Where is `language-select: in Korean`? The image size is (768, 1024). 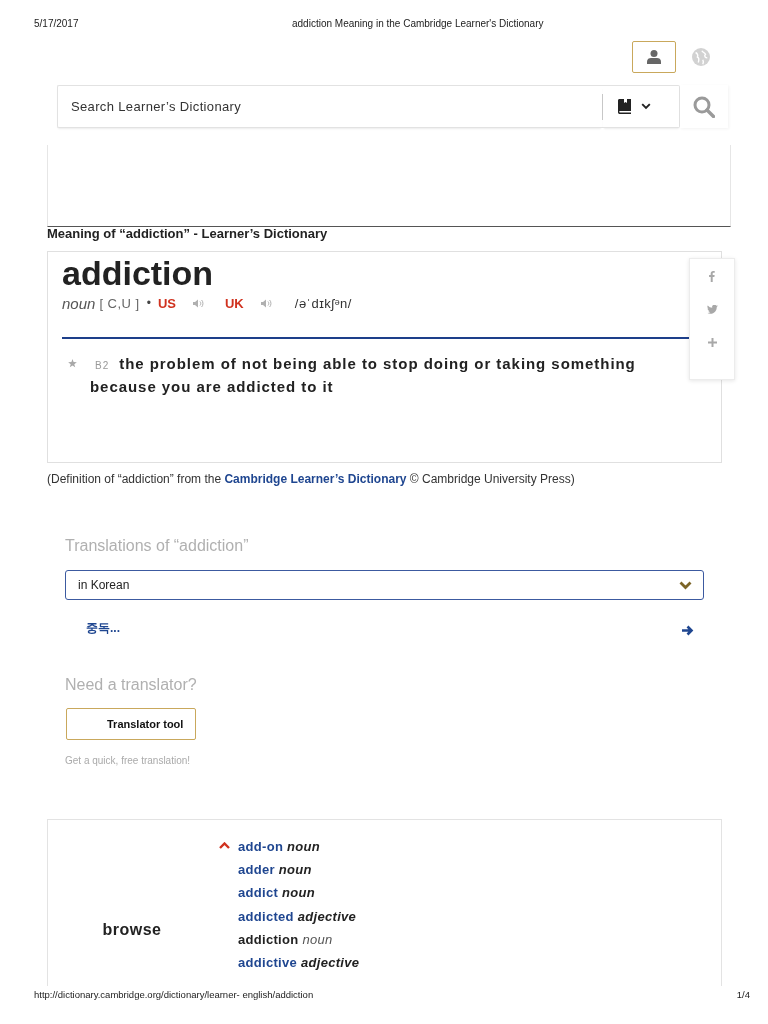 language-select: in Korean is located at coordinates (384, 585).